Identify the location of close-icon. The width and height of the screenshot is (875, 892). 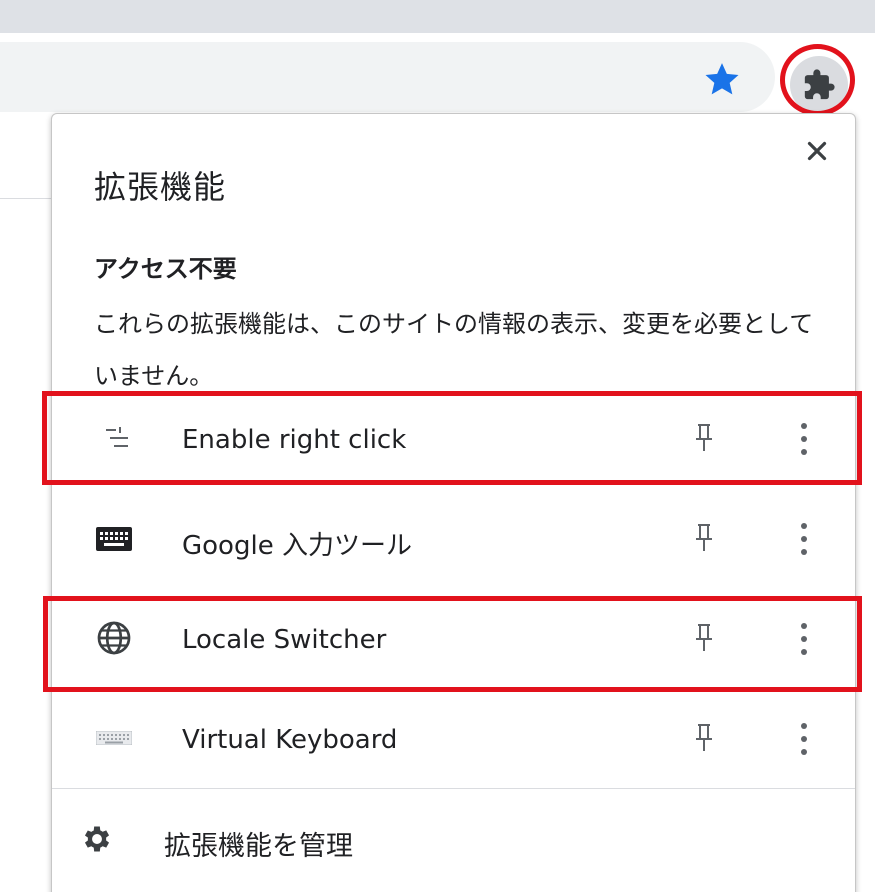
(817, 151).